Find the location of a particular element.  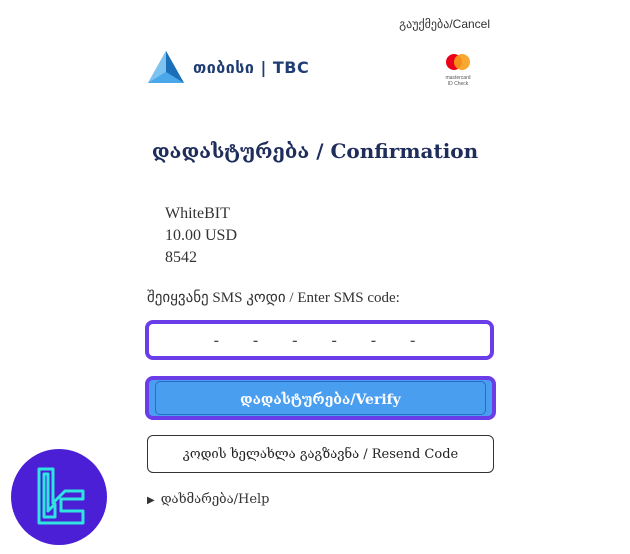

help-label: დახმარება/Help is located at coordinates (215, 499).